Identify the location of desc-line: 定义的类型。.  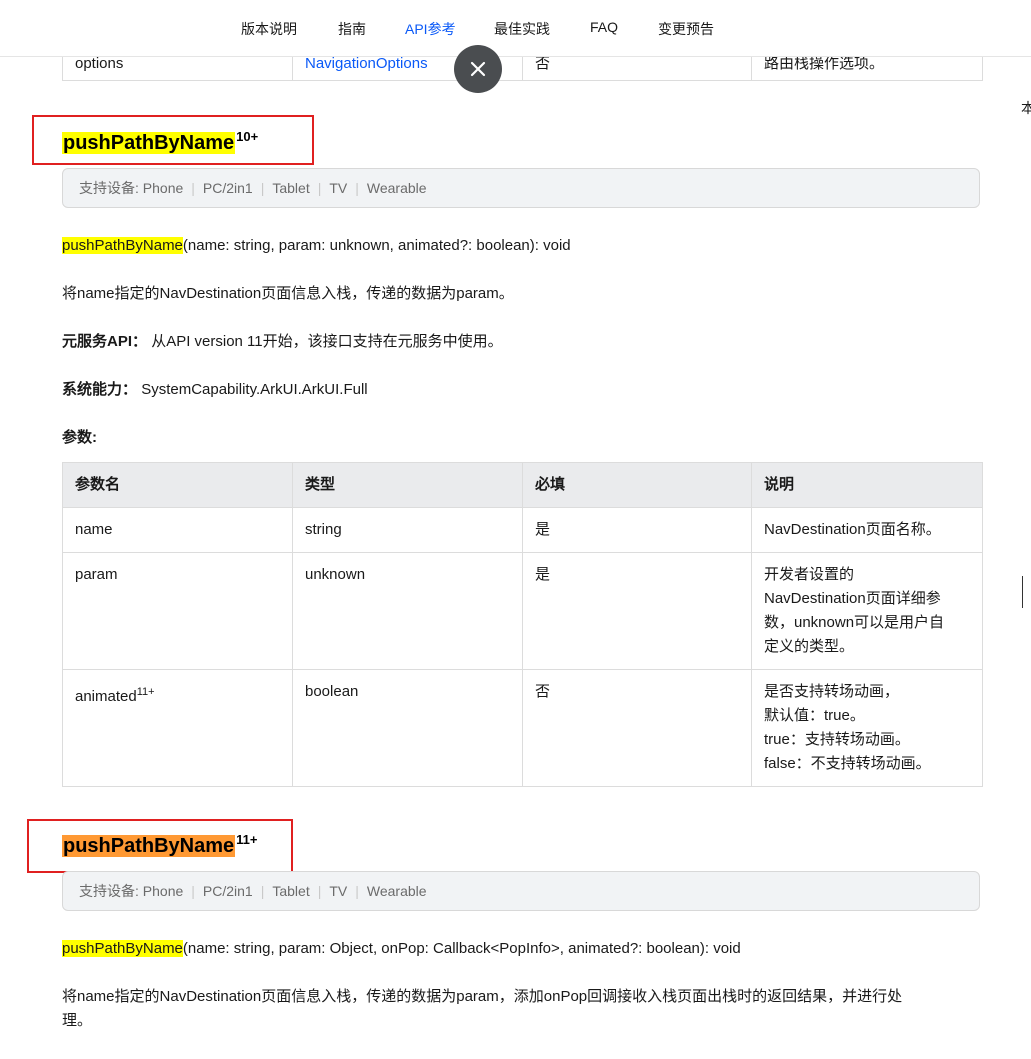
(809, 646).